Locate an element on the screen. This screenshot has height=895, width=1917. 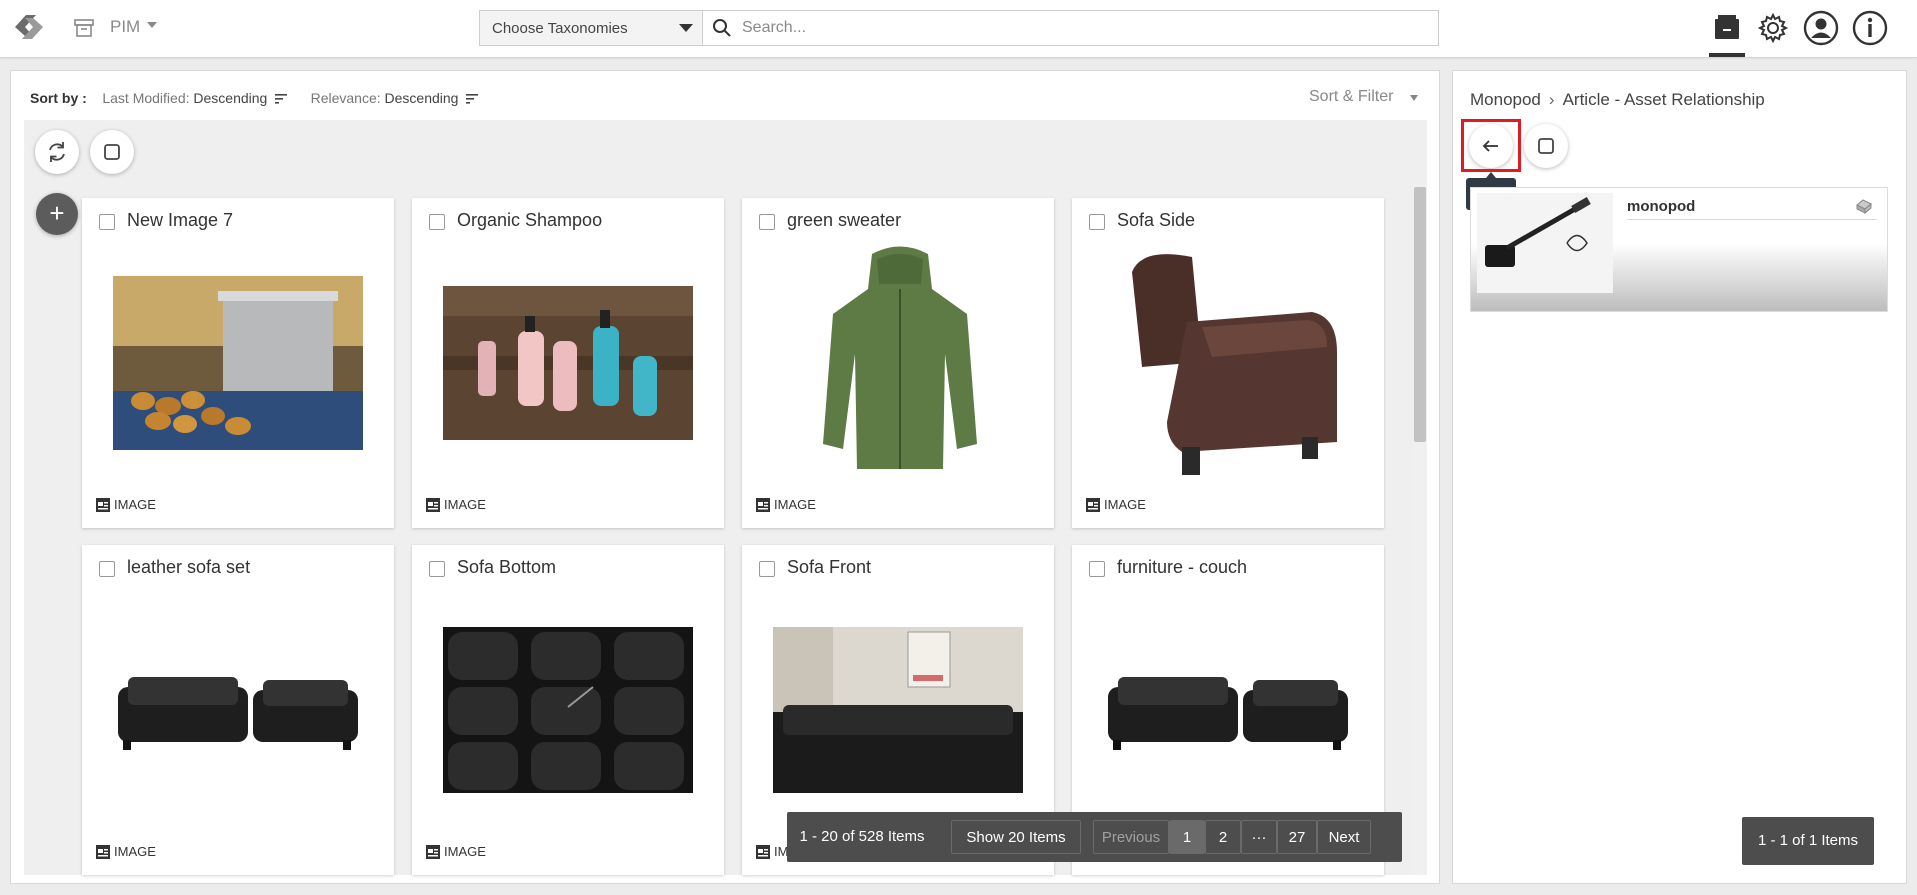
page-button: 1 is located at coordinates (1187, 837).